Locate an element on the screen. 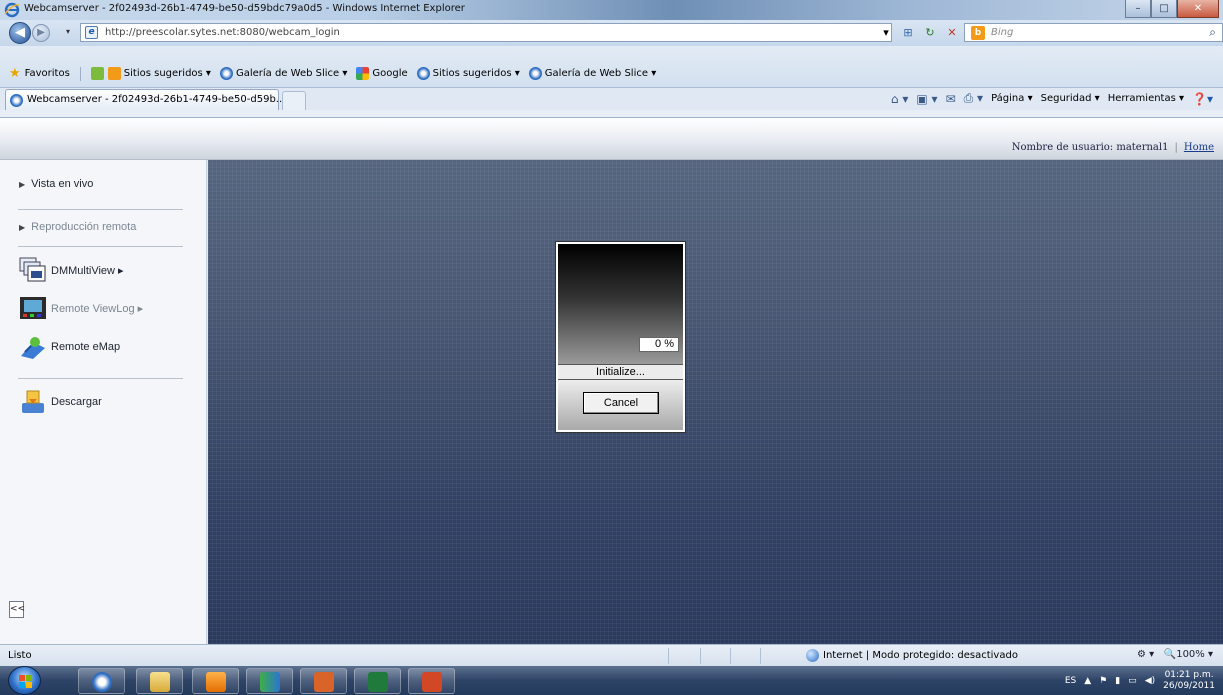  back-button: ◀ is located at coordinates (20, 33).